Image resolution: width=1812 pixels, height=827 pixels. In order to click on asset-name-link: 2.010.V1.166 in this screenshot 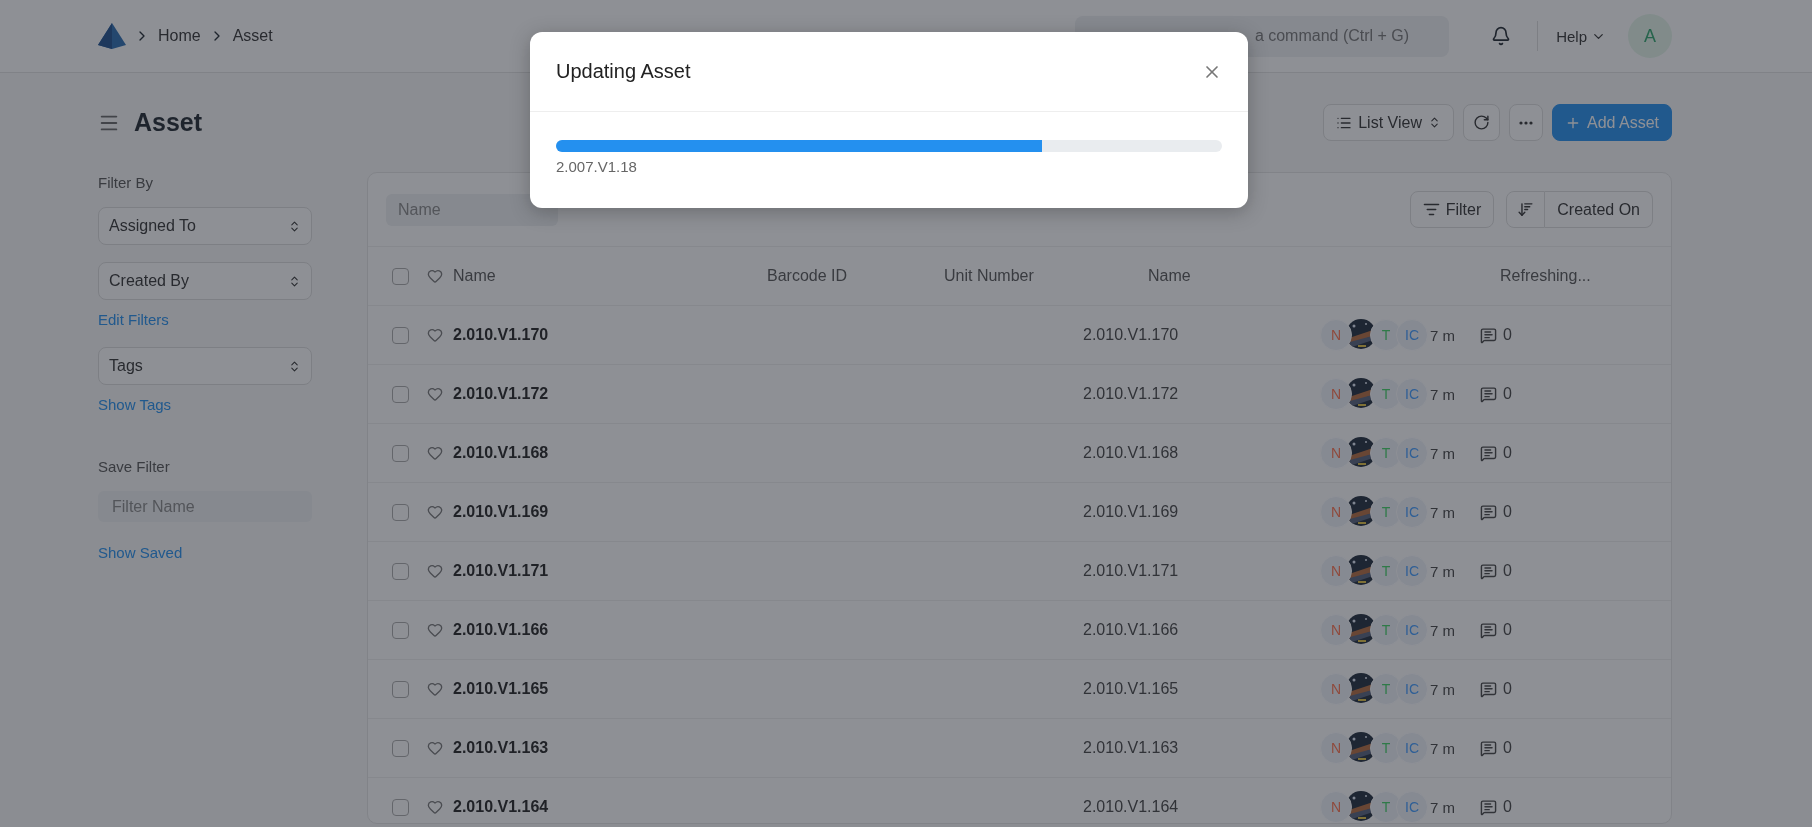, I will do `click(768, 630)`.